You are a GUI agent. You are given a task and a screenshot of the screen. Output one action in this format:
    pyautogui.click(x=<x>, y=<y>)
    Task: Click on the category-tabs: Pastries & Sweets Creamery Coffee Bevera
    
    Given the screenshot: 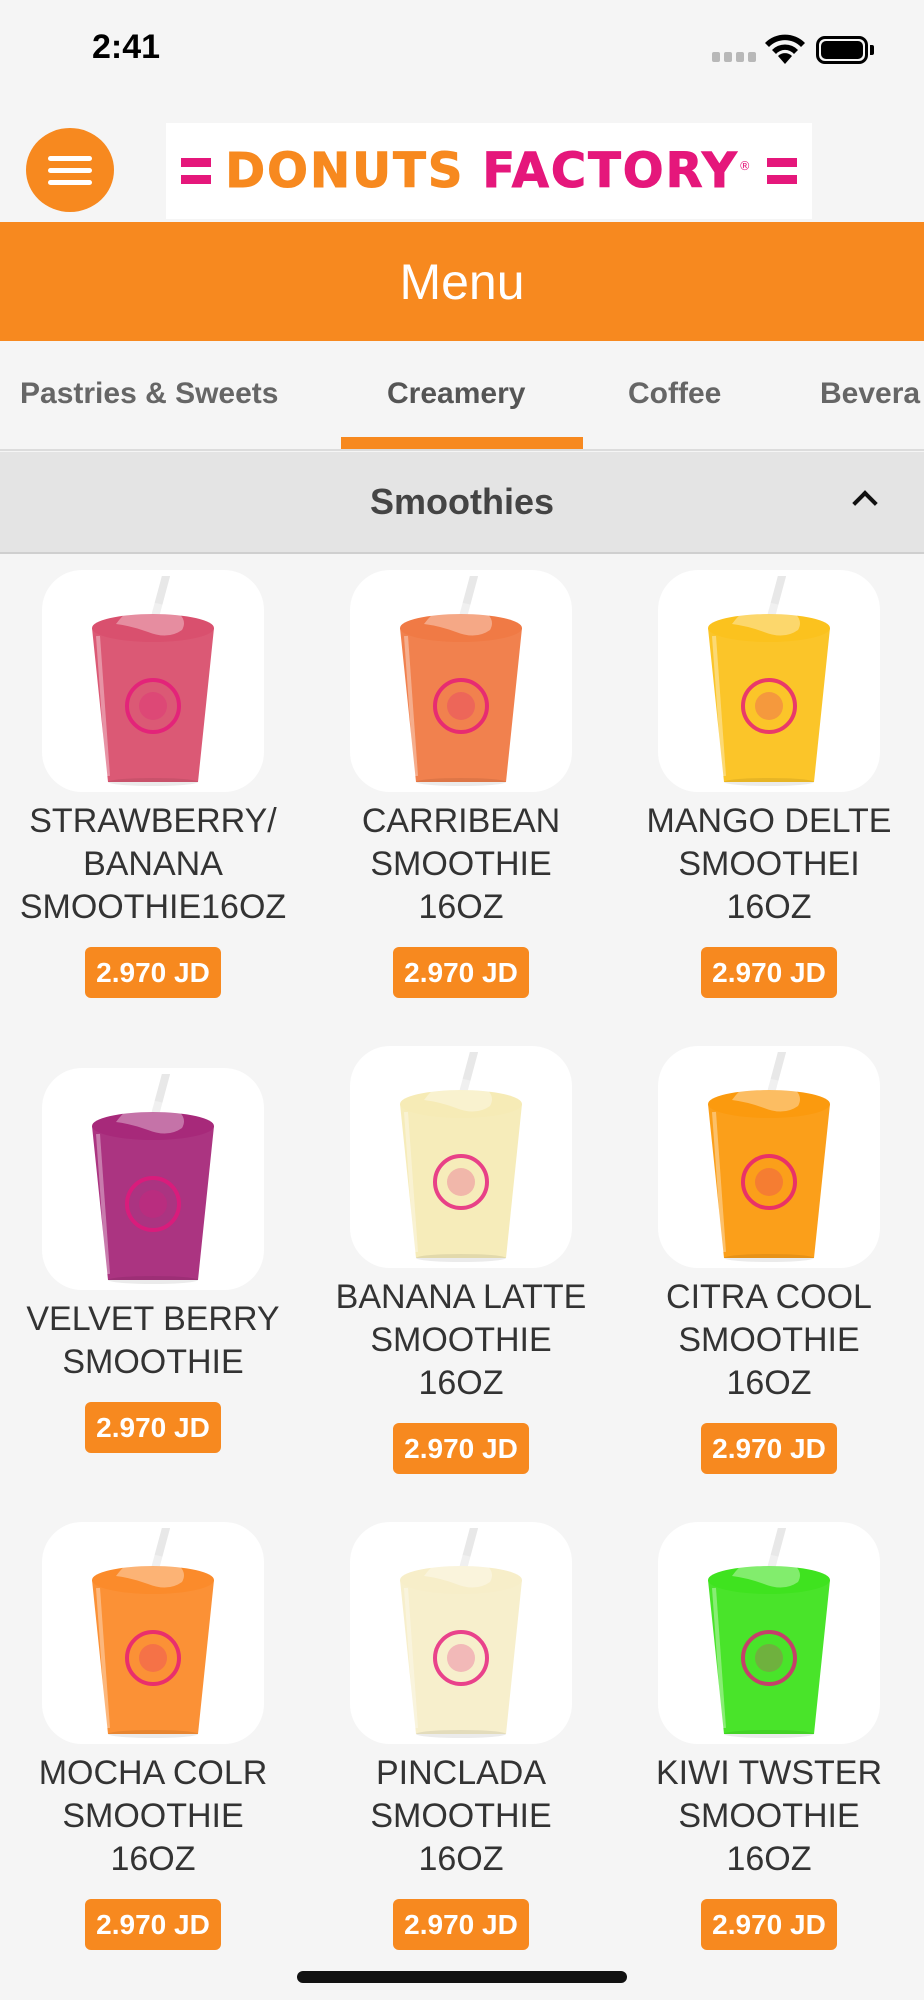 What is the action you would take?
    pyautogui.click(x=462, y=396)
    